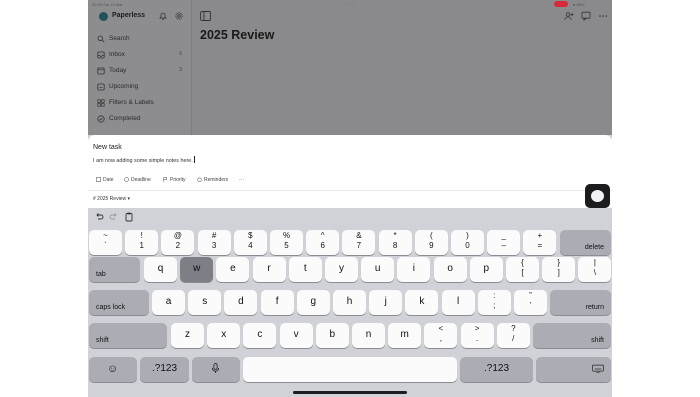  I want to click on sidebar-item-filters-labels: Filters & Labels, so click(141, 103).